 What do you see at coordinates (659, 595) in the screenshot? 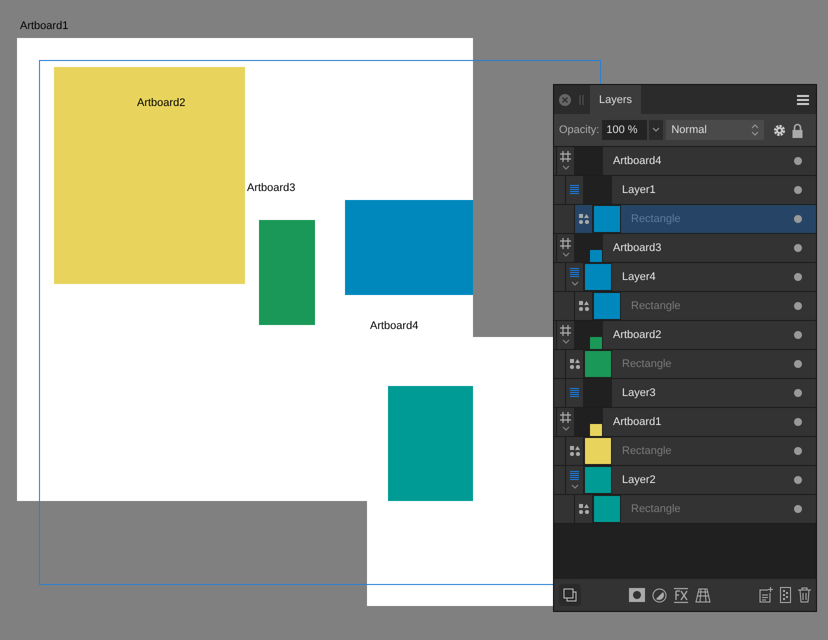
I see `adjustment-icon` at bounding box center [659, 595].